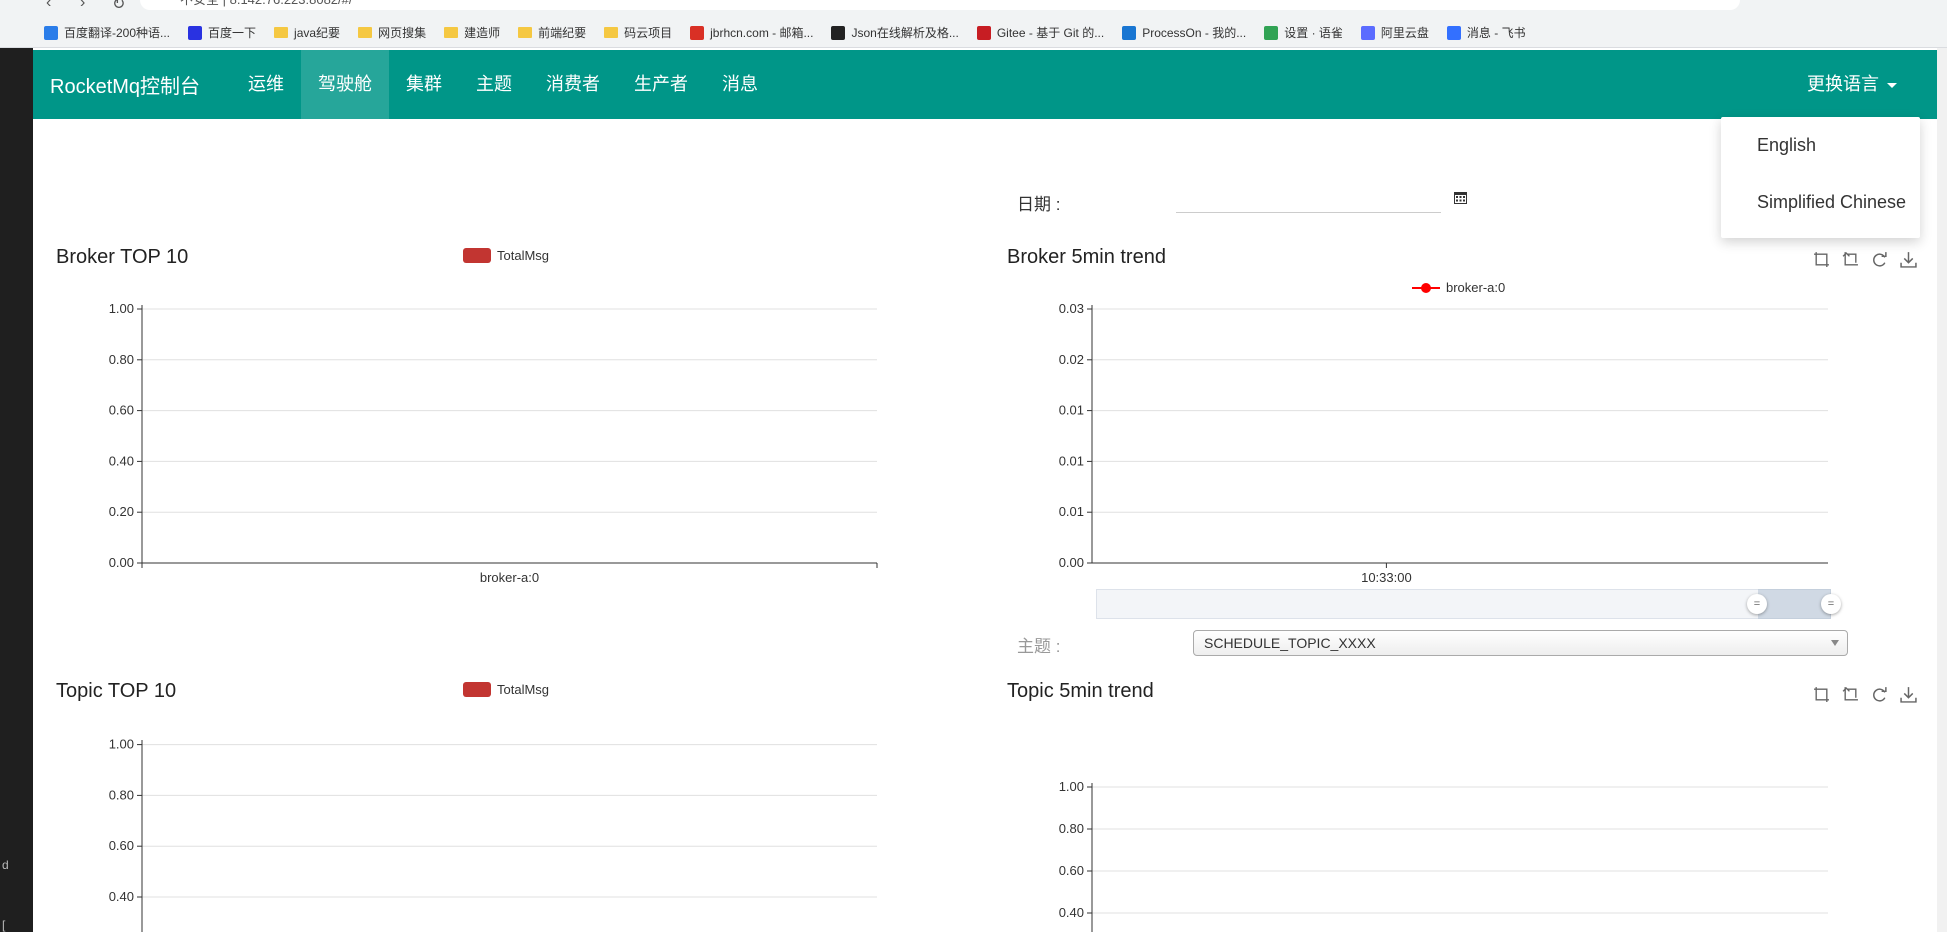 This screenshot has width=1947, height=932. What do you see at coordinates (1039, 646) in the screenshot?
I see `topic-label: 主题 :` at bounding box center [1039, 646].